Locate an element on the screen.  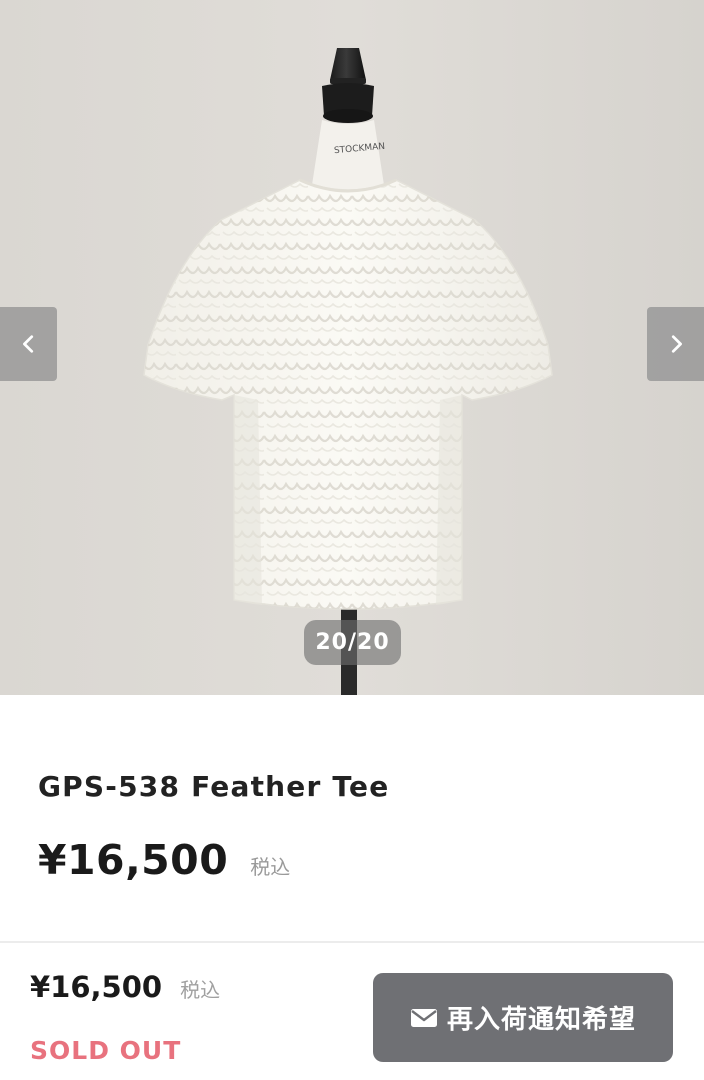
mail-icon is located at coordinates (423, 1017).